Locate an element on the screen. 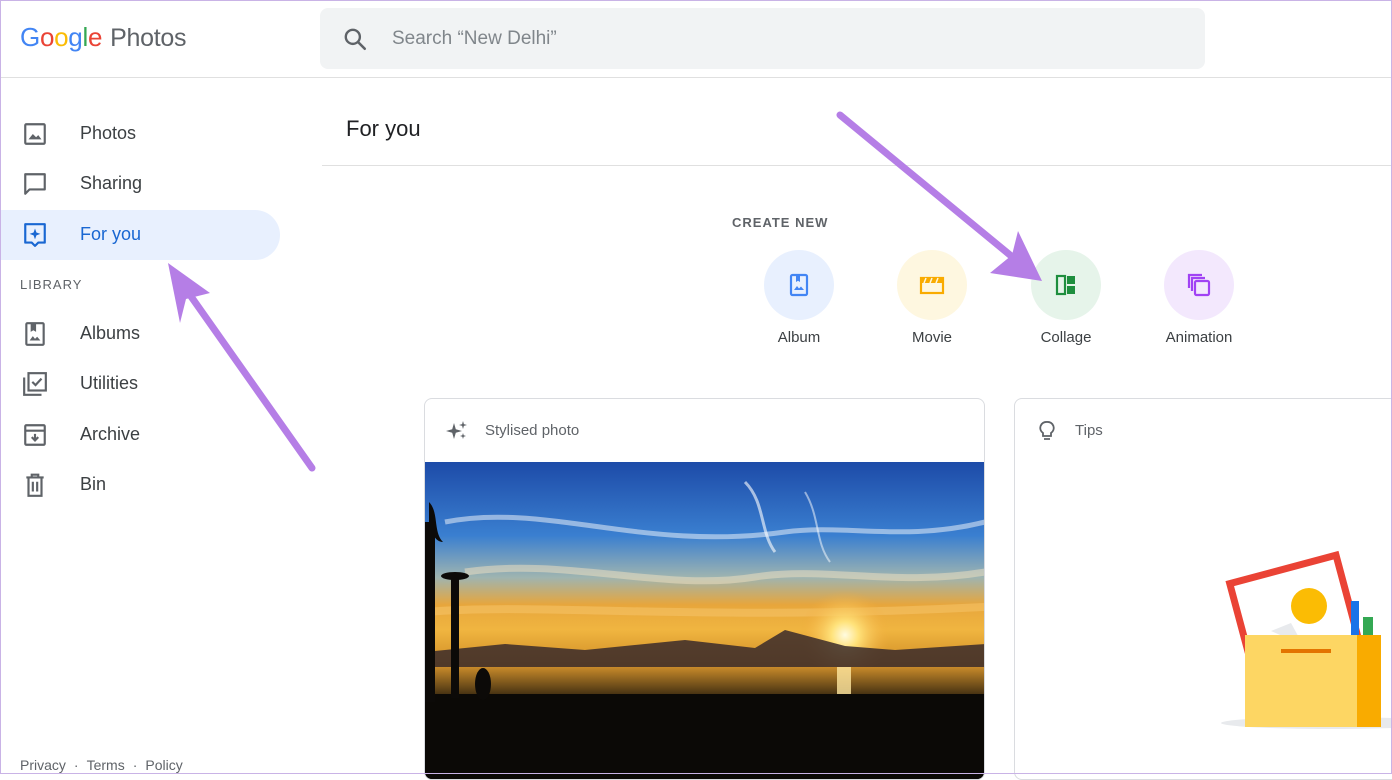  create-movie-button: Movie is located at coordinates (932, 300).